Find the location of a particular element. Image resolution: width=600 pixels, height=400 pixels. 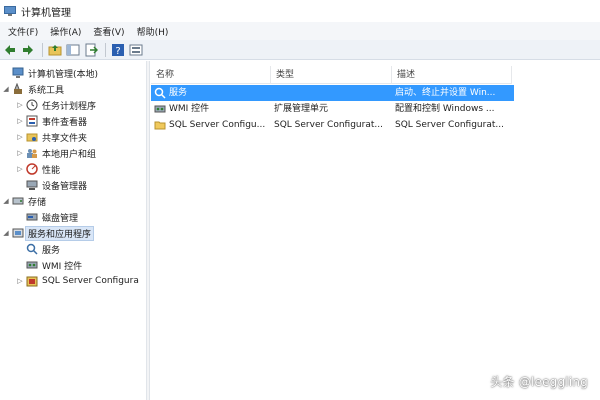

tree-item-disk-management: 磁盘管理 is located at coordinates (47, 217).